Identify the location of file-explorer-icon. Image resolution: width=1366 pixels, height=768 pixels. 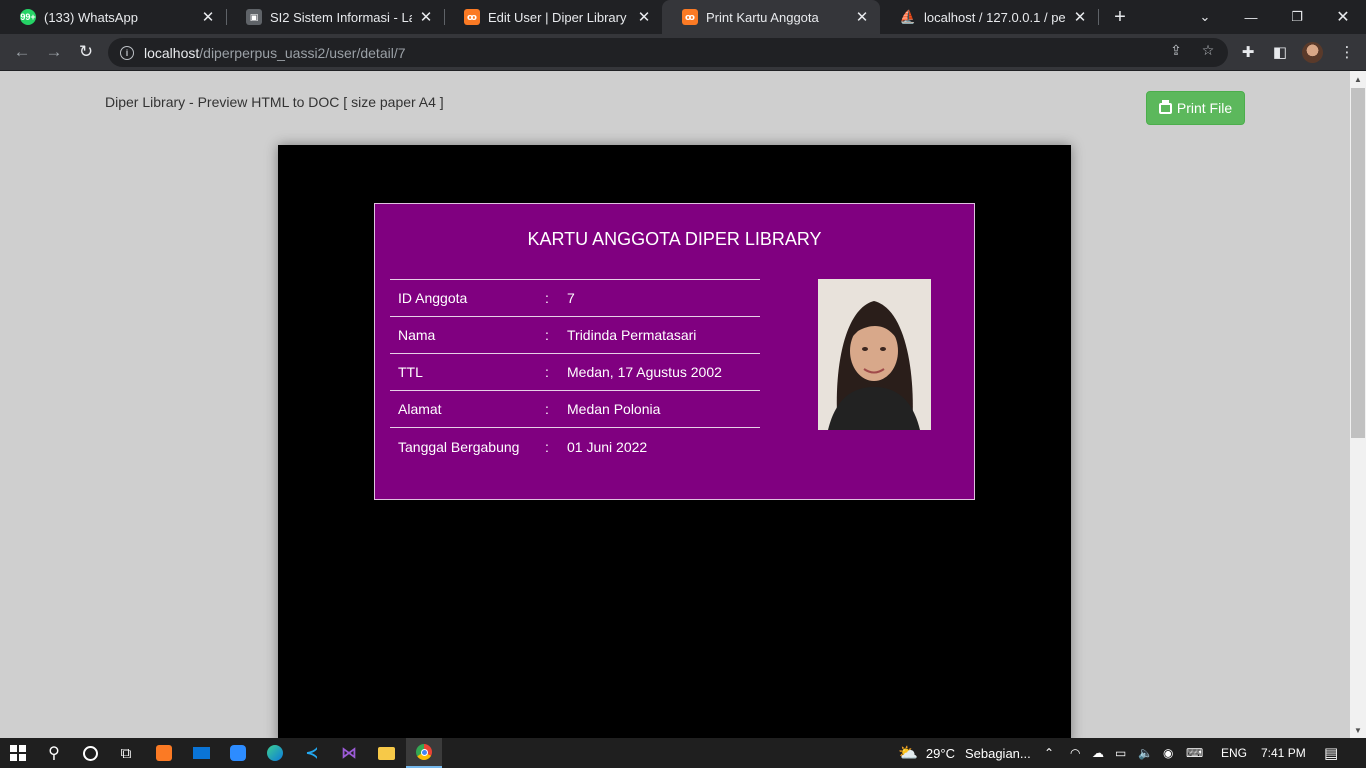
(386, 753).